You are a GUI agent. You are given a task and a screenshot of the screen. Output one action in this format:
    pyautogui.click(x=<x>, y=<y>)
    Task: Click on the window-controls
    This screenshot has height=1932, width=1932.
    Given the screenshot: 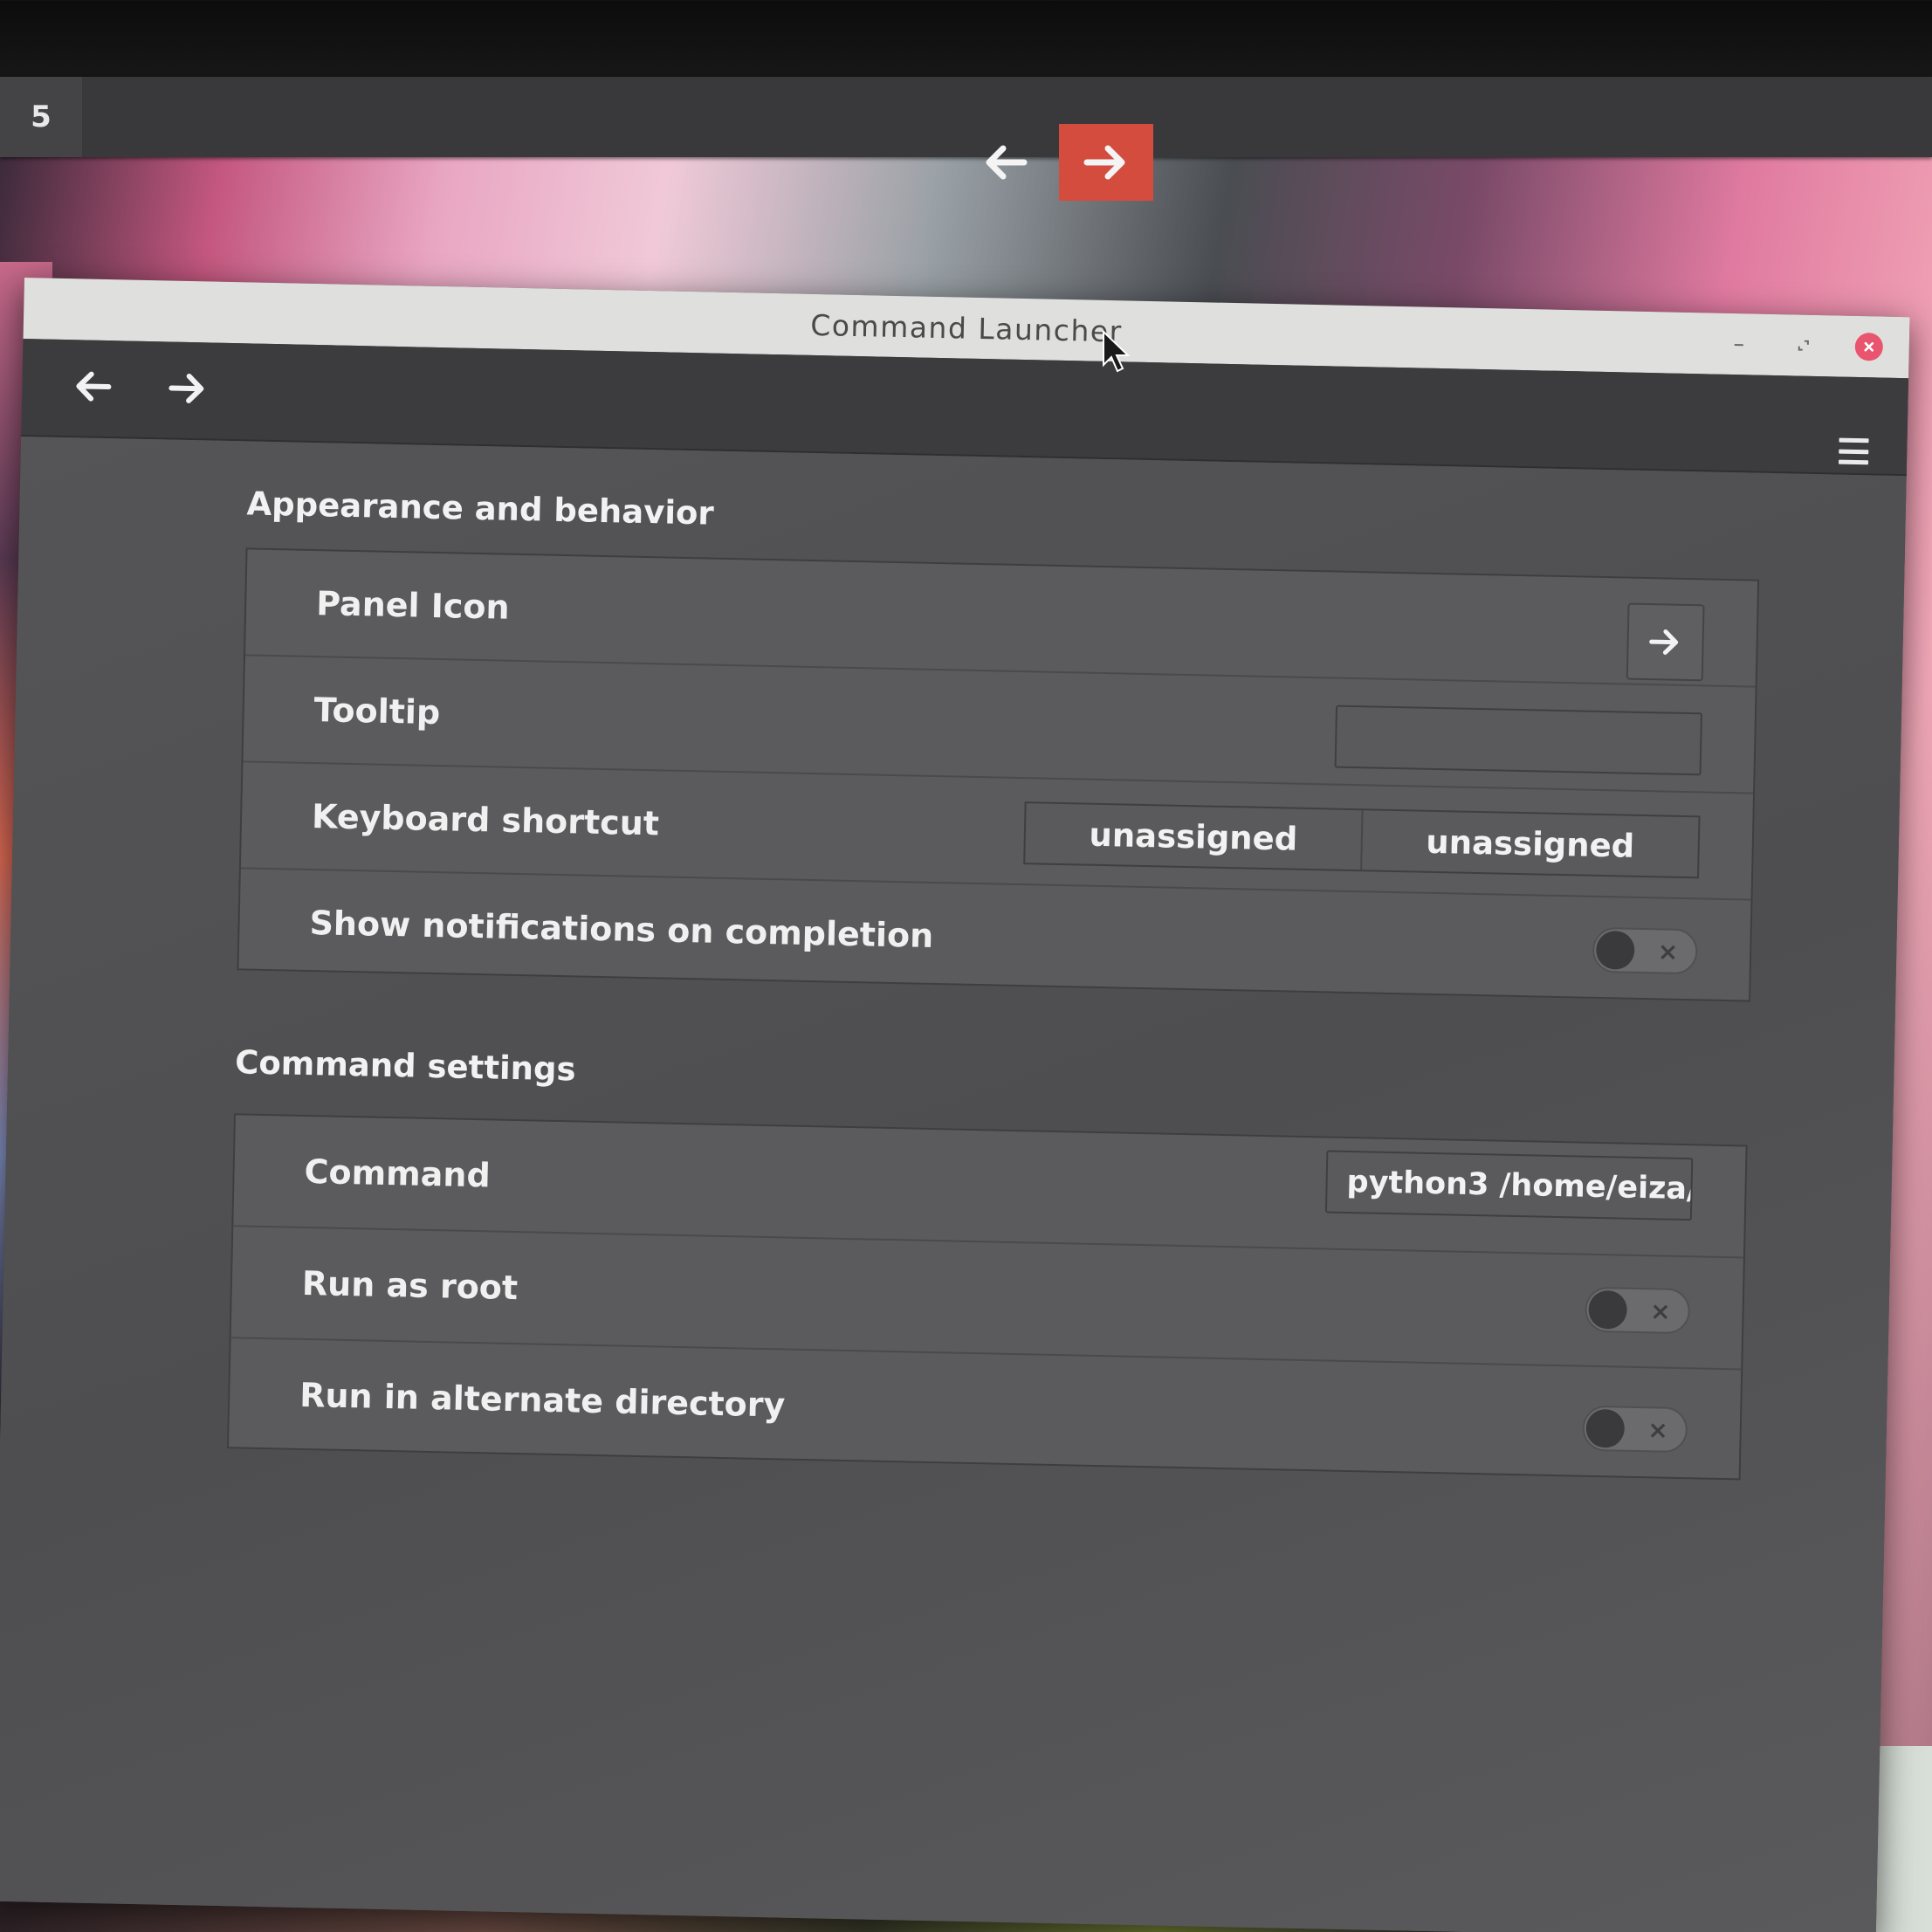 What is the action you would take?
    pyautogui.click(x=1804, y=345)
    